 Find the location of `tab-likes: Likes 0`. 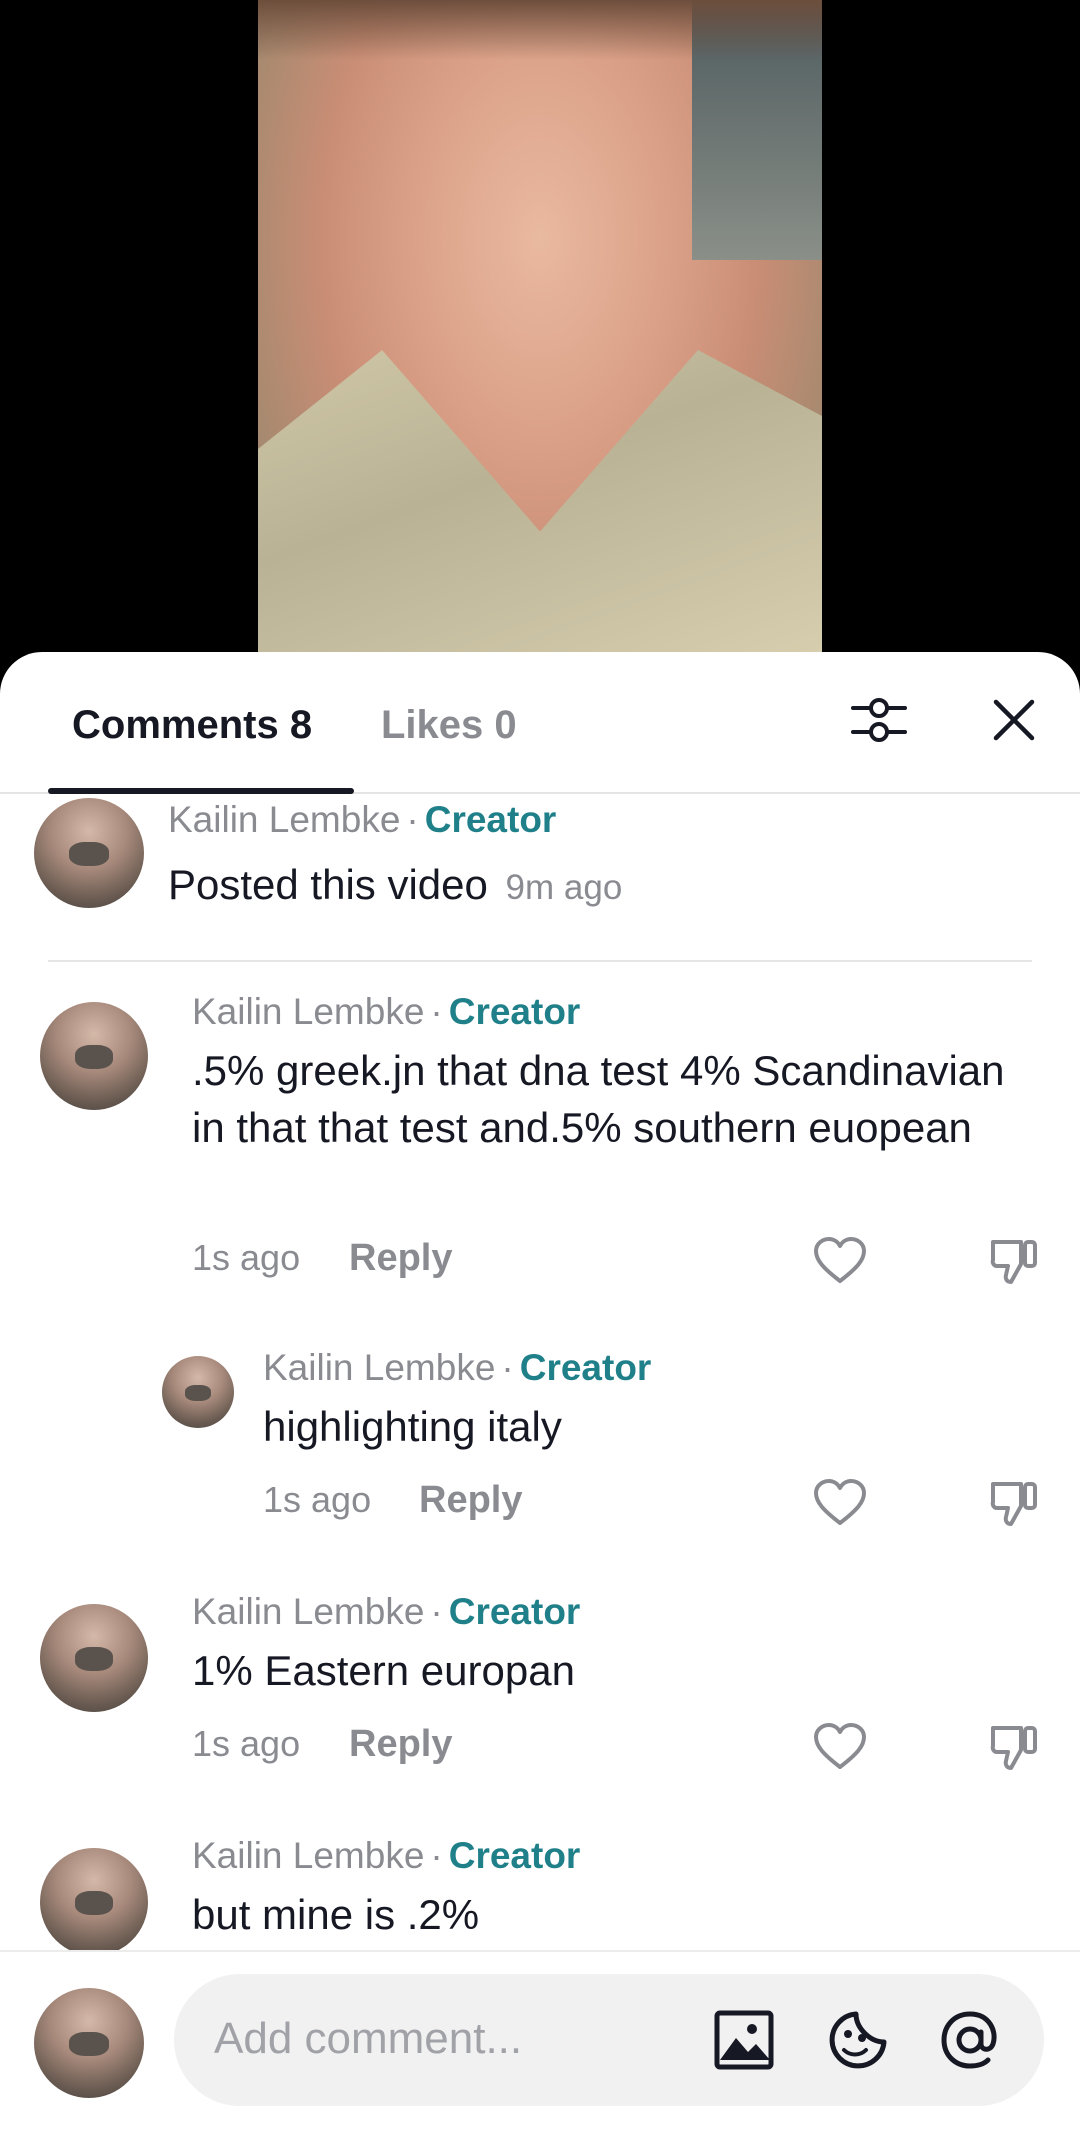

tab-likes: Likes 0 is located at coordinates (449, 725).